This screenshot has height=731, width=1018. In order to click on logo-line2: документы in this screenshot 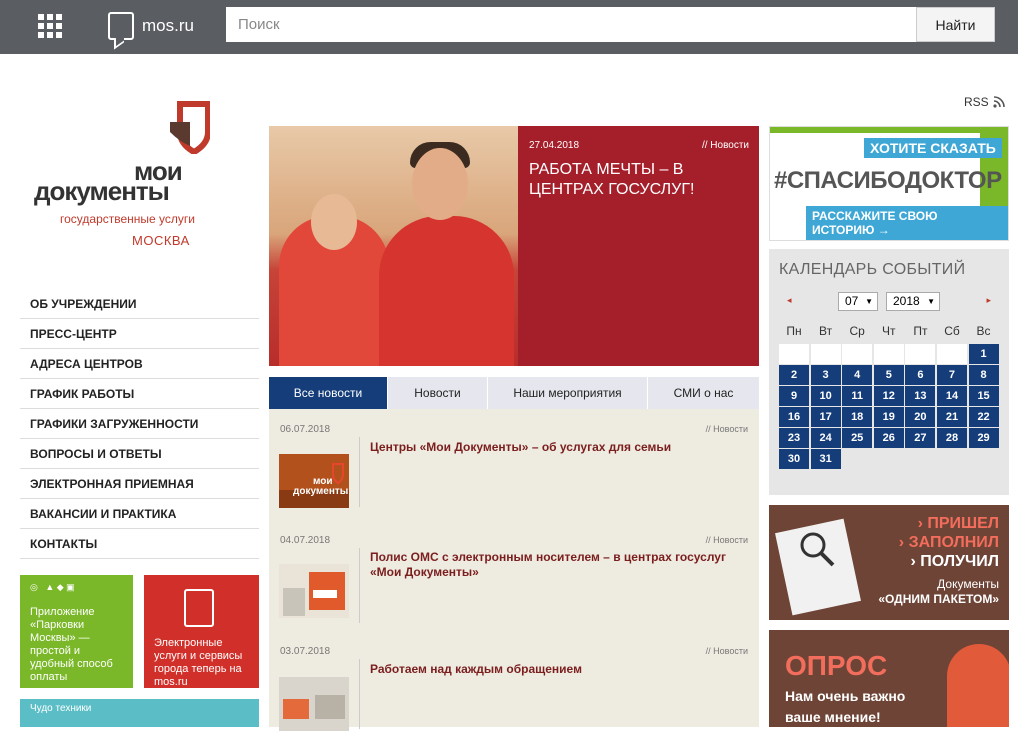, I will do `click(102, 191)`.